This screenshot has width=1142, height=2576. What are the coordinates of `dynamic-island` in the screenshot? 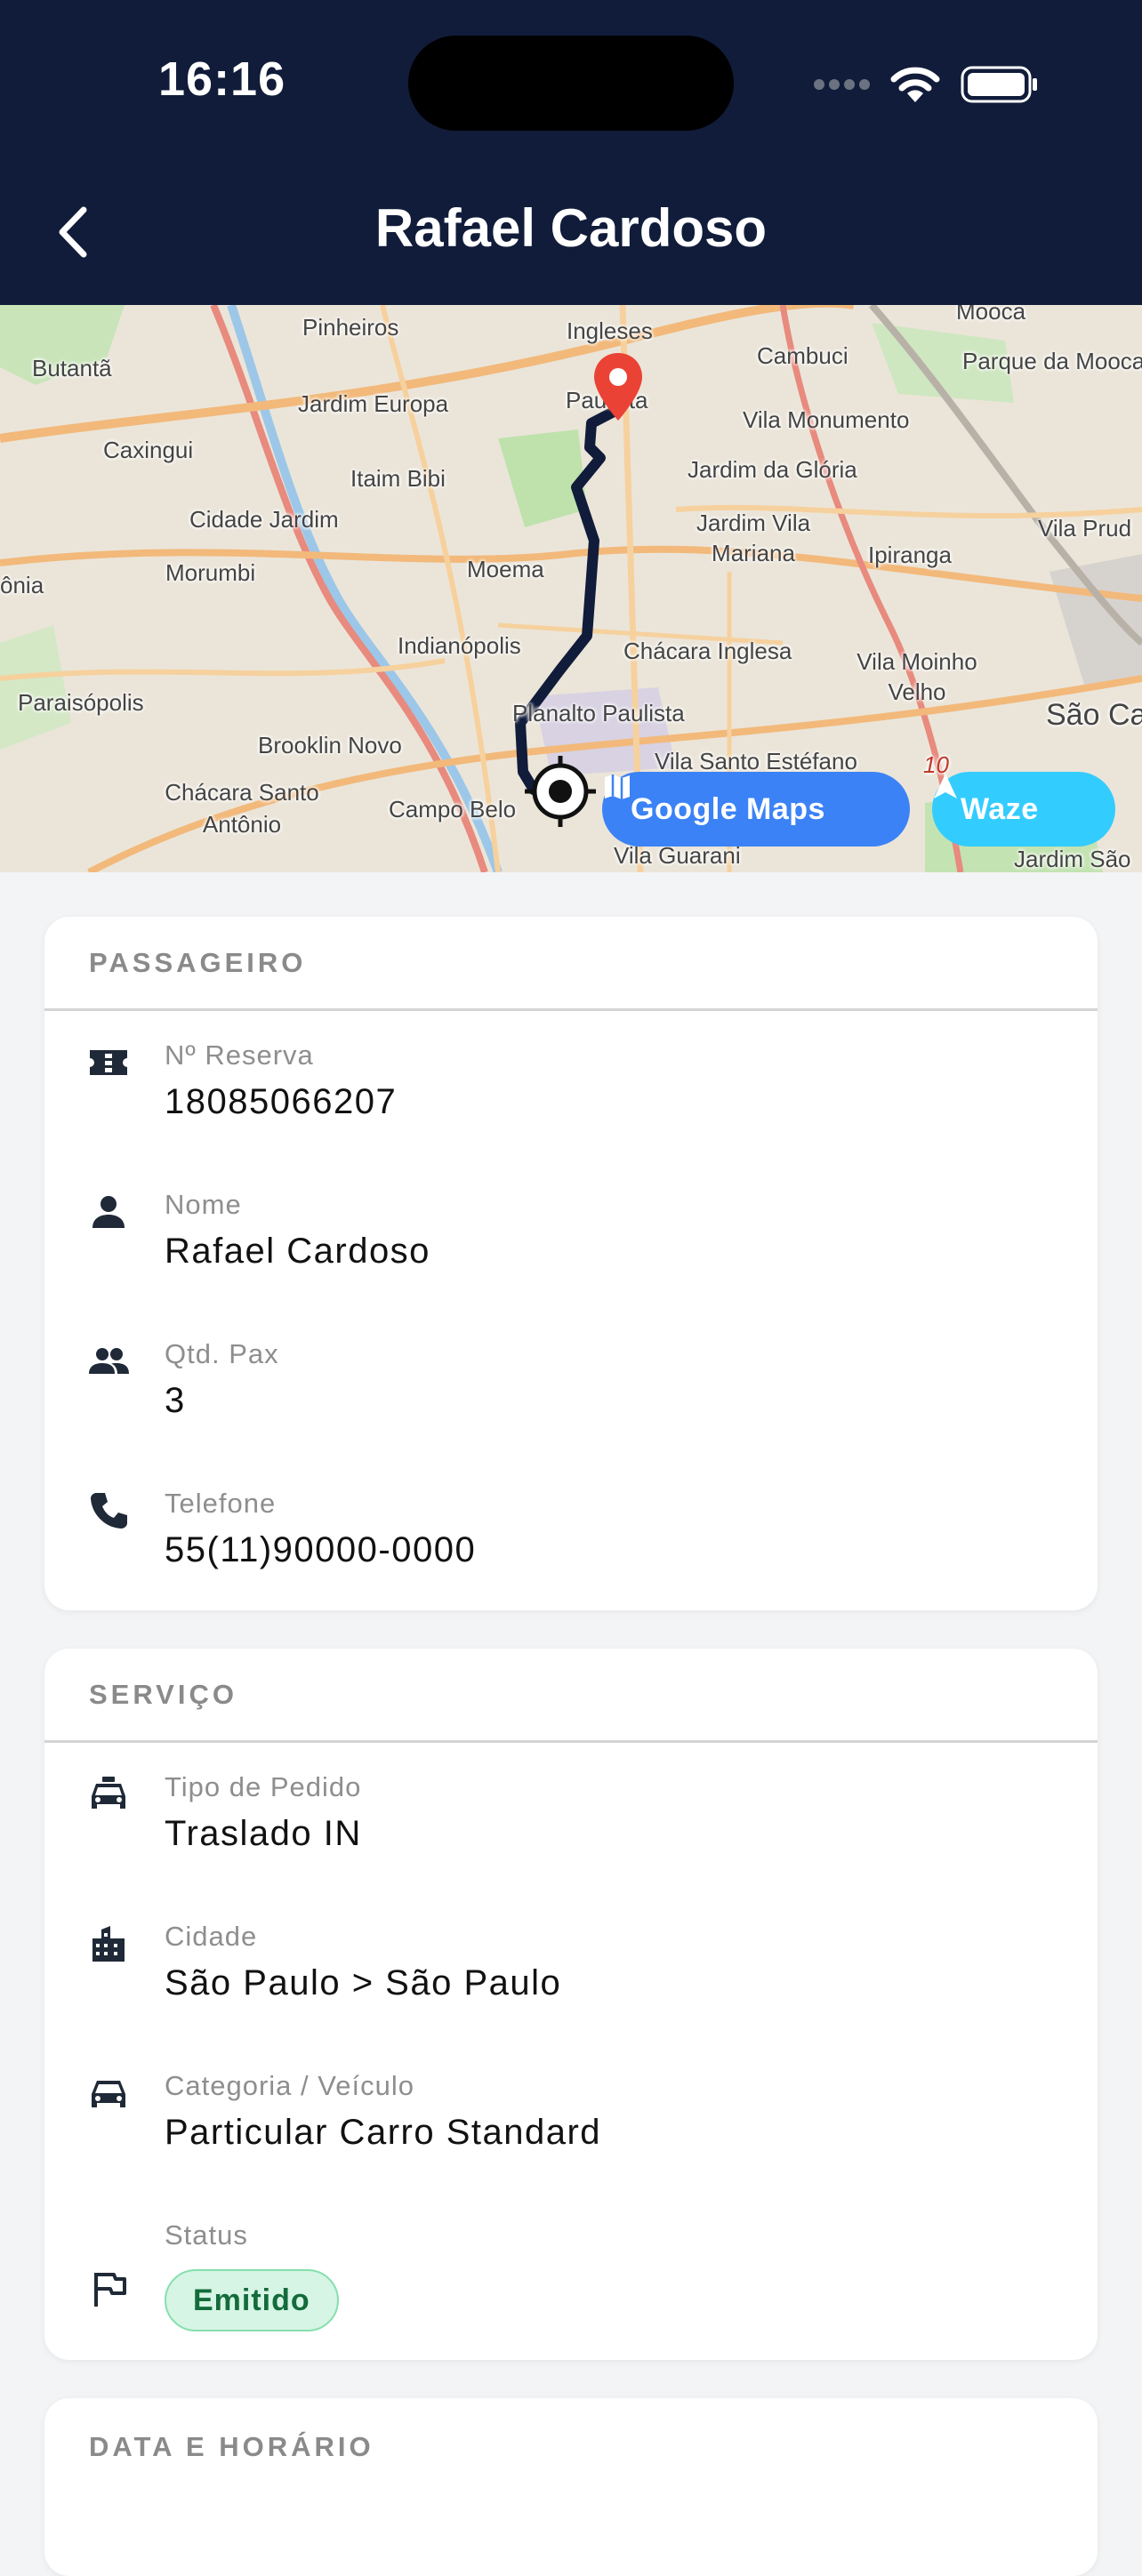 It's located at (571, 83).